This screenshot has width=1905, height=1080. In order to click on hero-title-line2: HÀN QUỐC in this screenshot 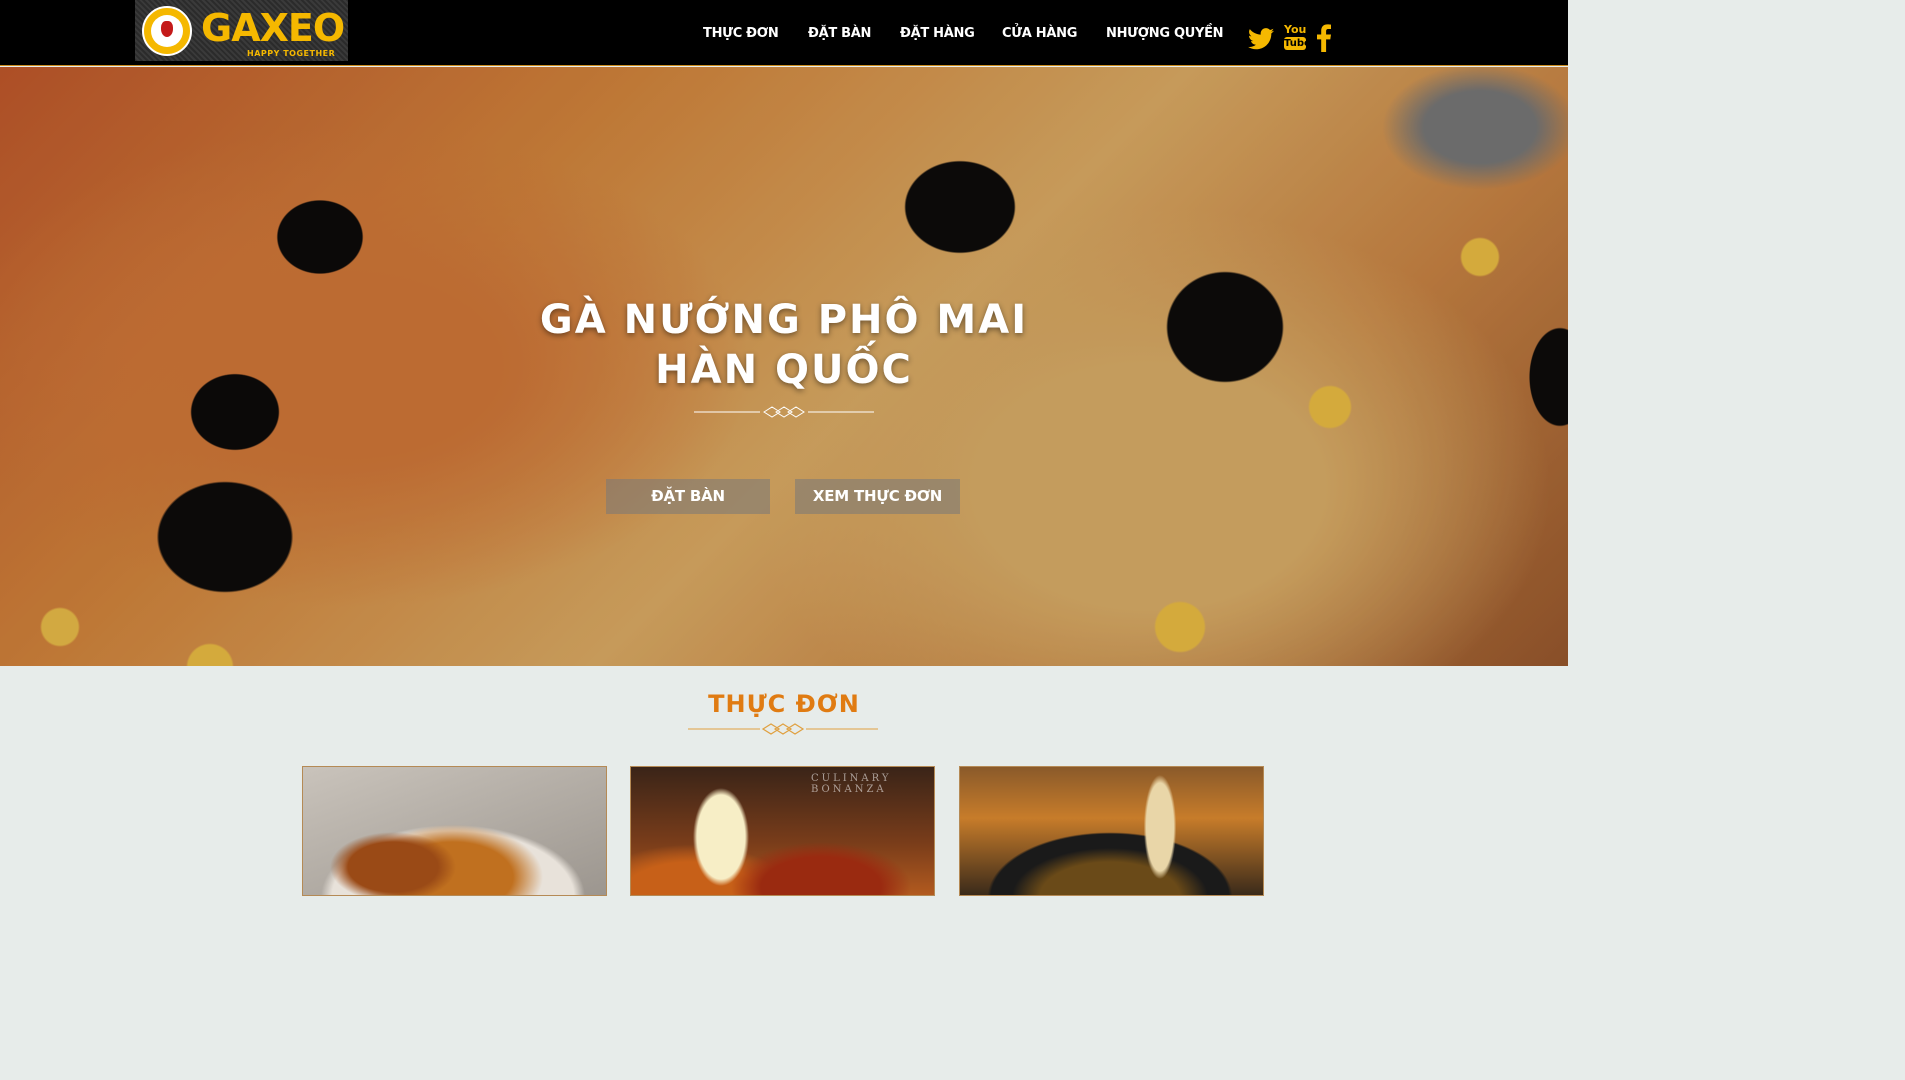, I will do `click(784, 370)`.